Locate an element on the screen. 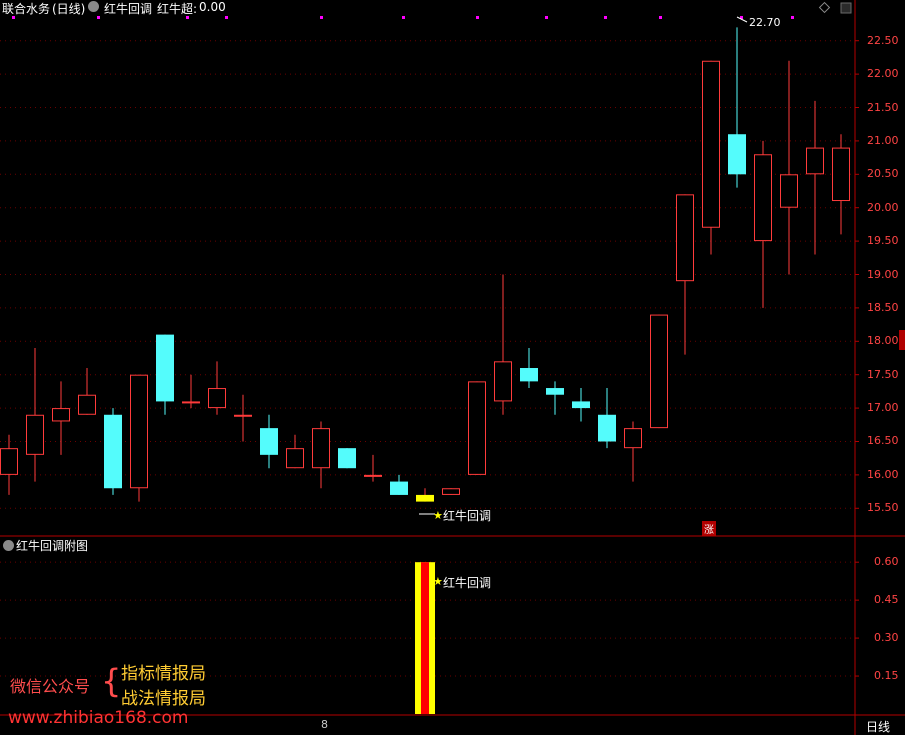 The height and width of the screenshot is (735, 905). period-button: 日线 is located at coordinates (878, 726).